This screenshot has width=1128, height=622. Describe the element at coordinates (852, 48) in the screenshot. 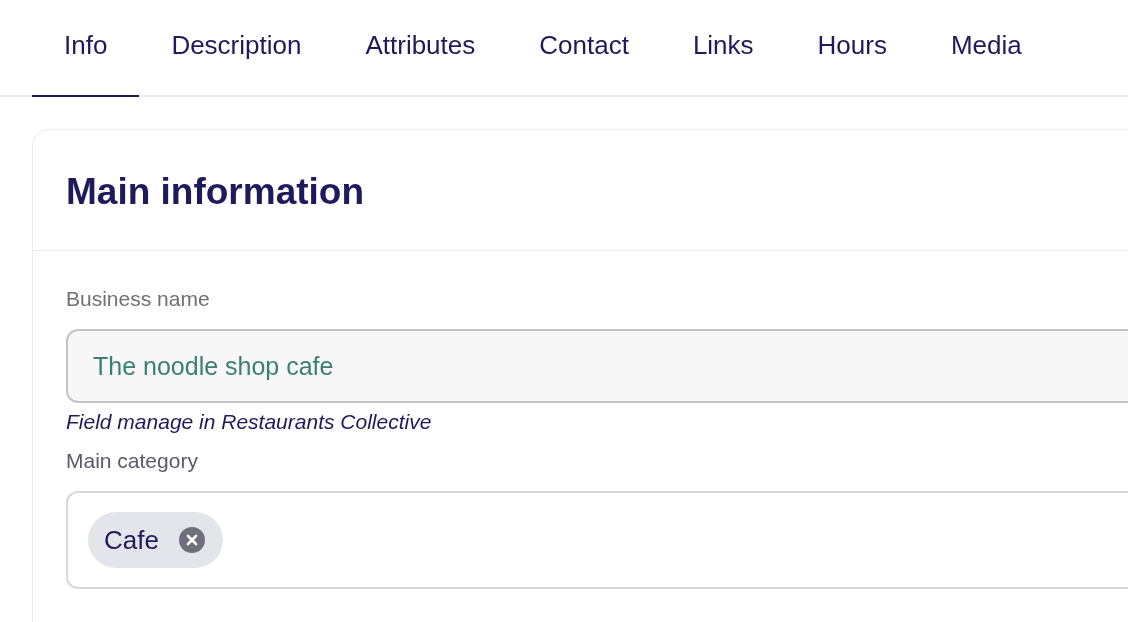

I see `tab: Hours` at that location.